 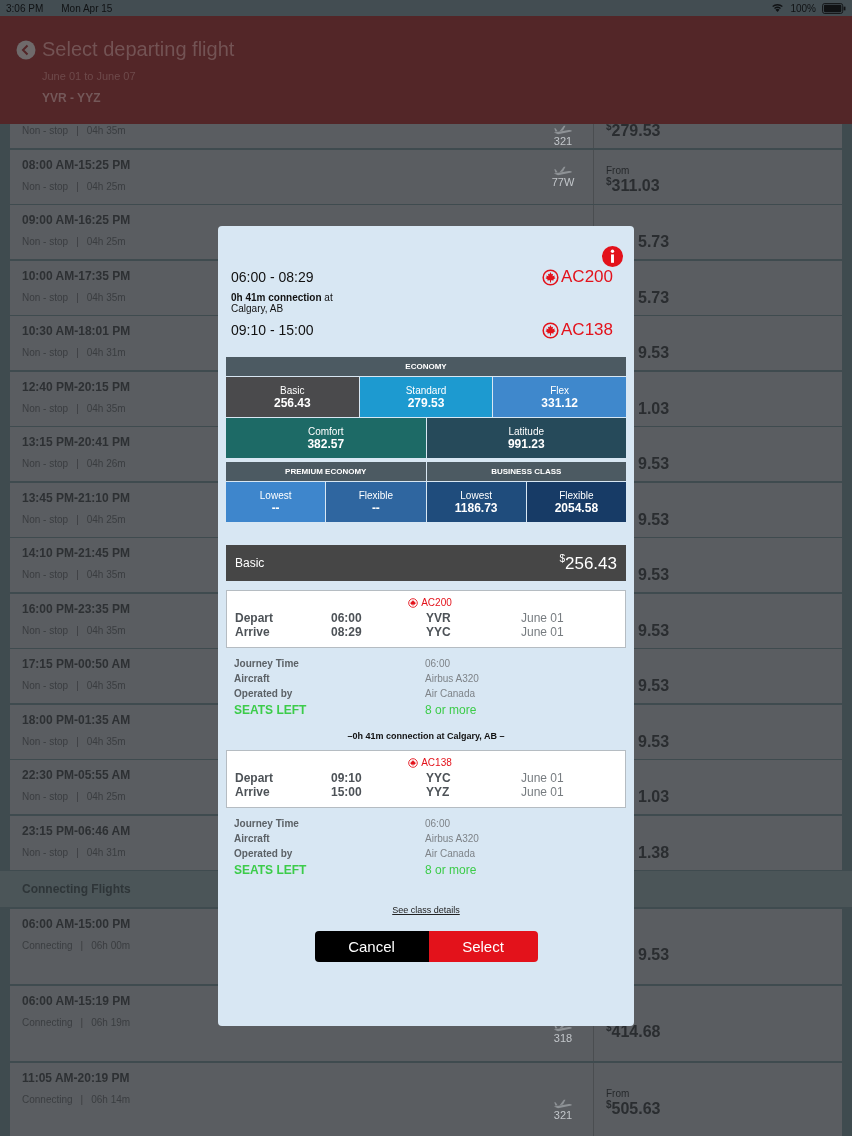 I want to click on leg-time: 08:29, so click(x=347, y=632).